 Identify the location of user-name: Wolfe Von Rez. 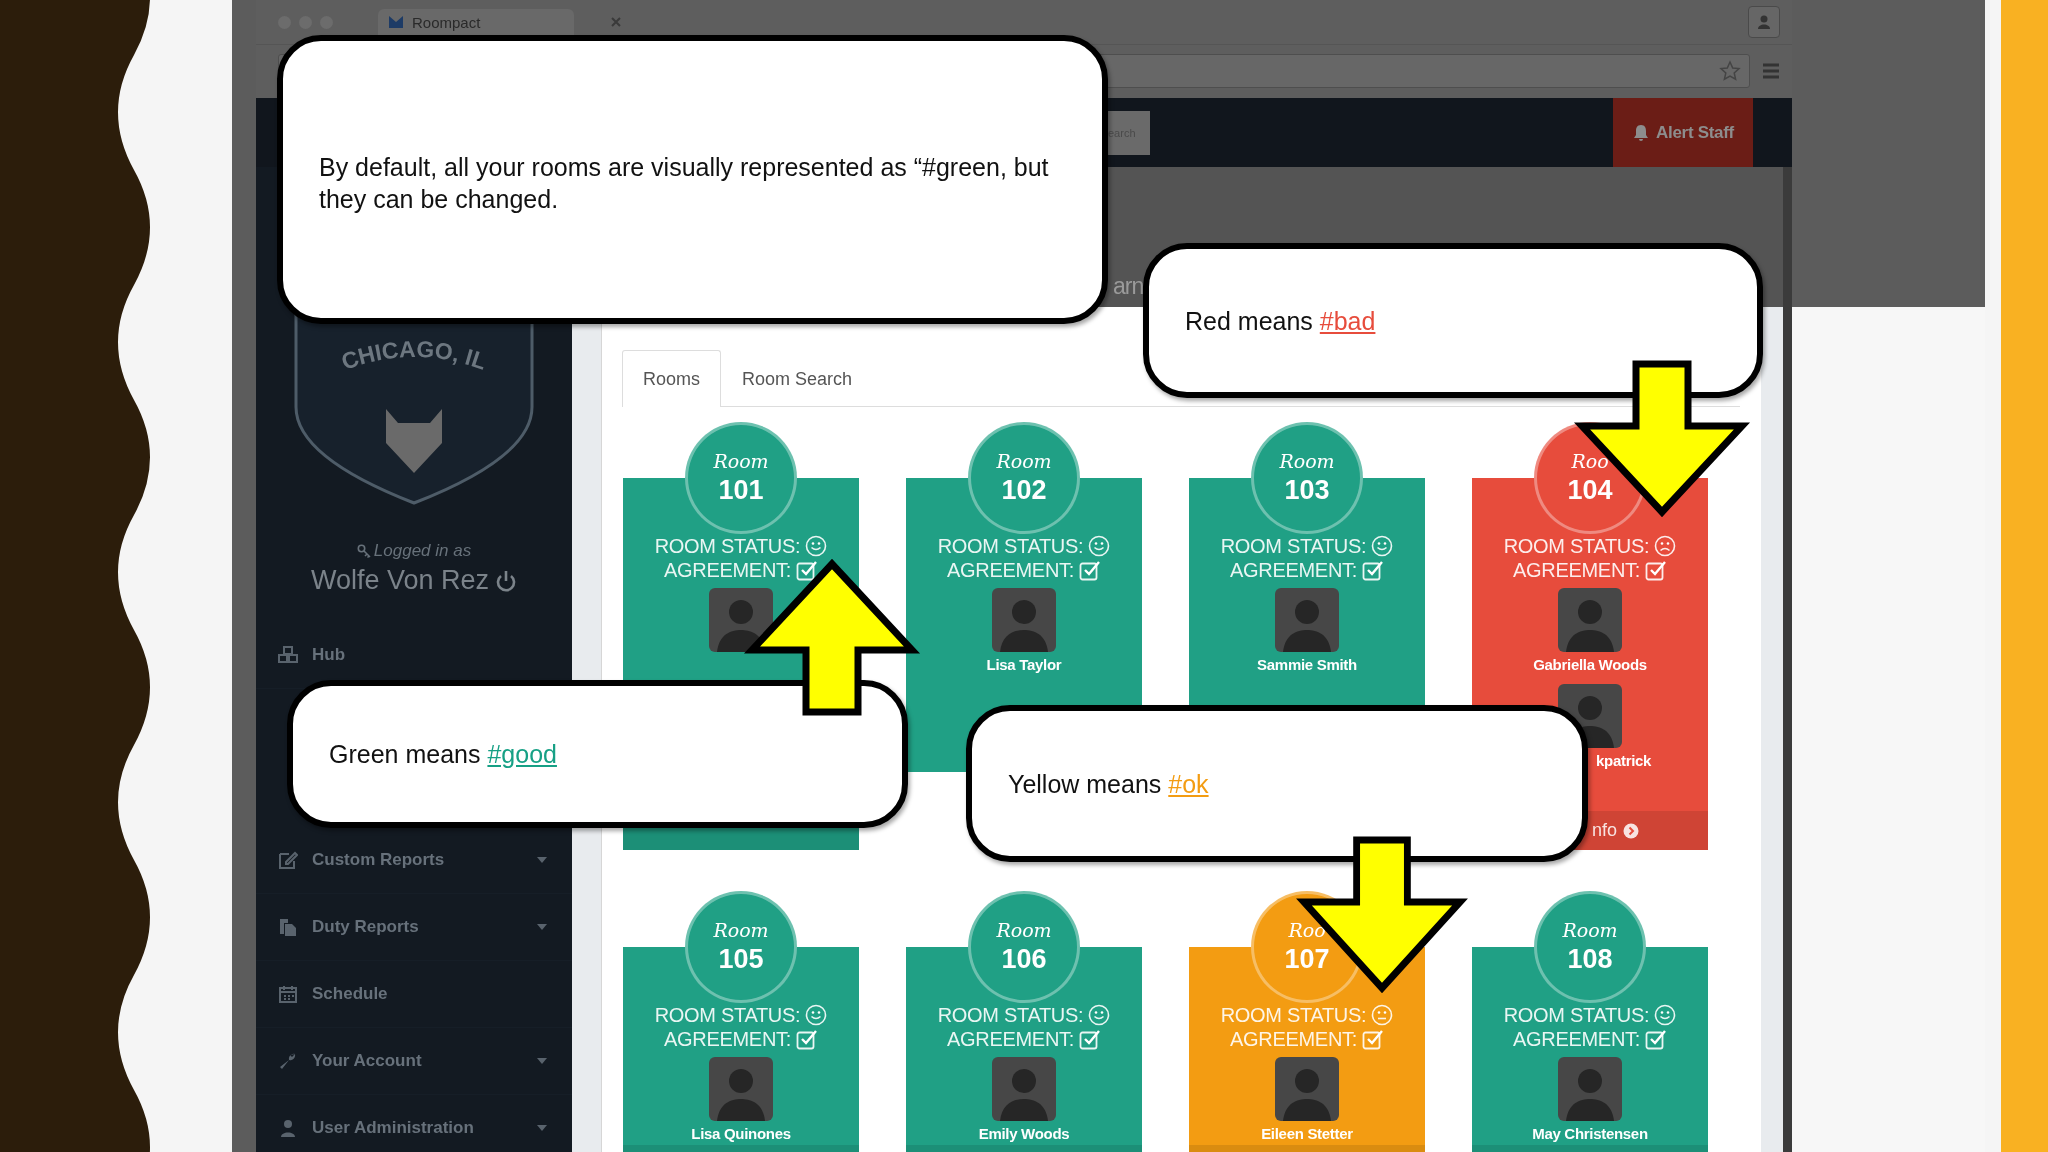
(400, 580).